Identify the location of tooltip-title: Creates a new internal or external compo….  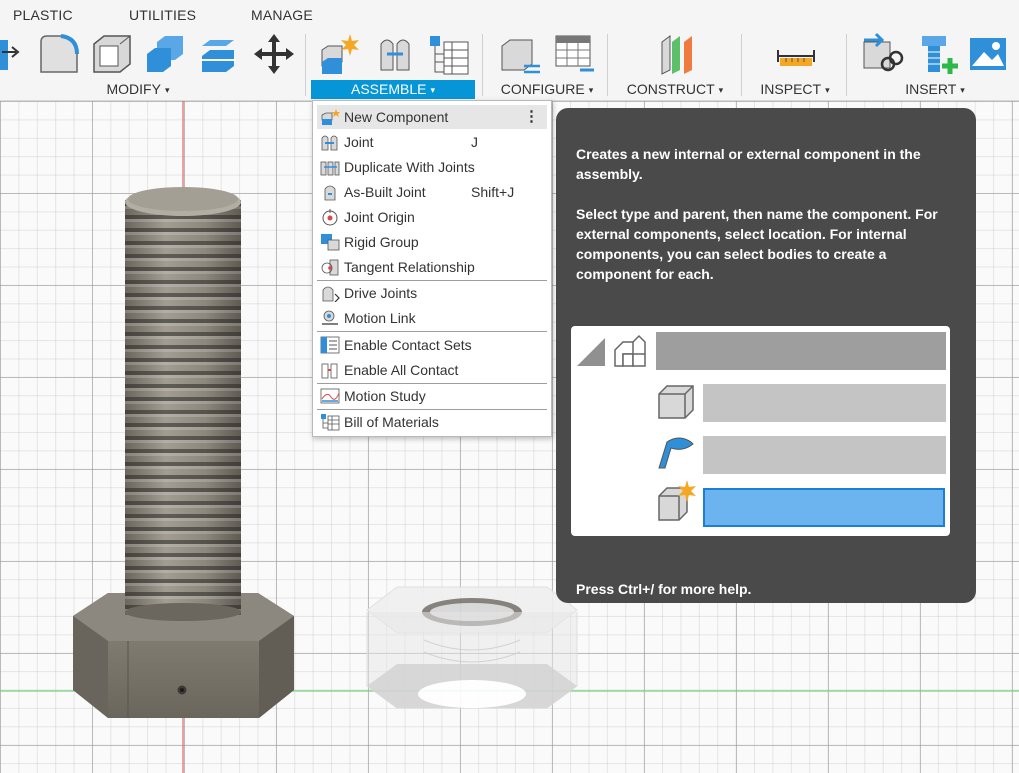
(748, 164).